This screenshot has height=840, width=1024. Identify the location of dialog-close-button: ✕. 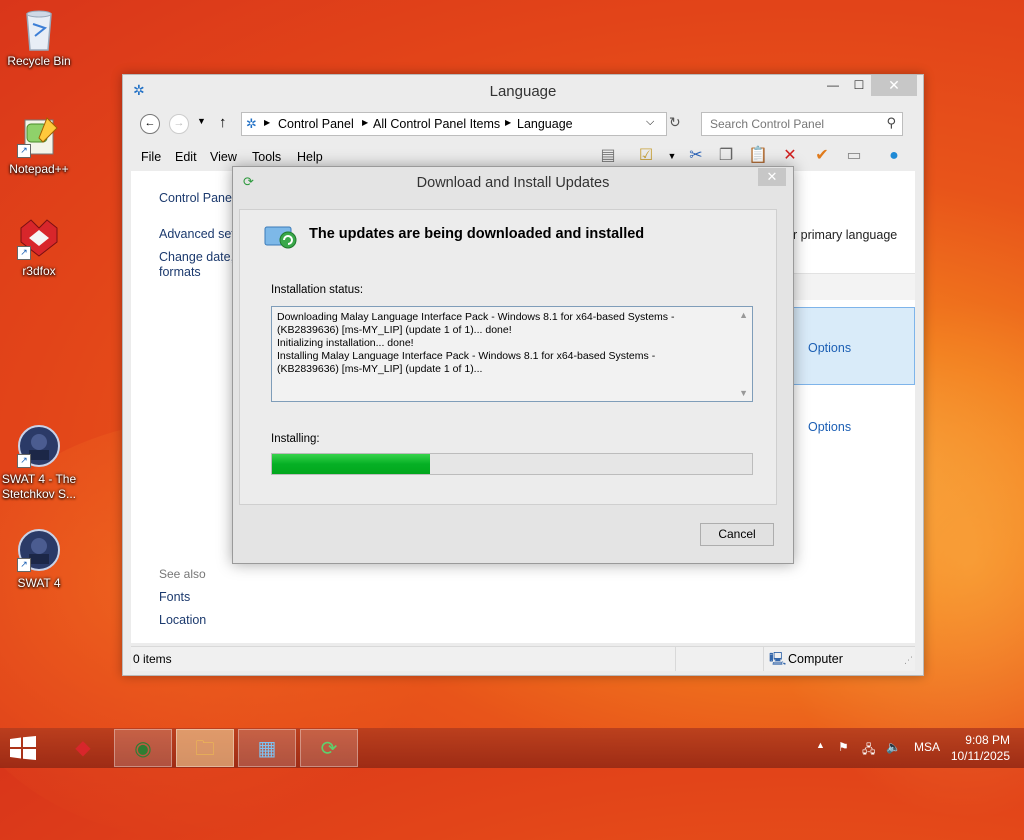
(772, 177).